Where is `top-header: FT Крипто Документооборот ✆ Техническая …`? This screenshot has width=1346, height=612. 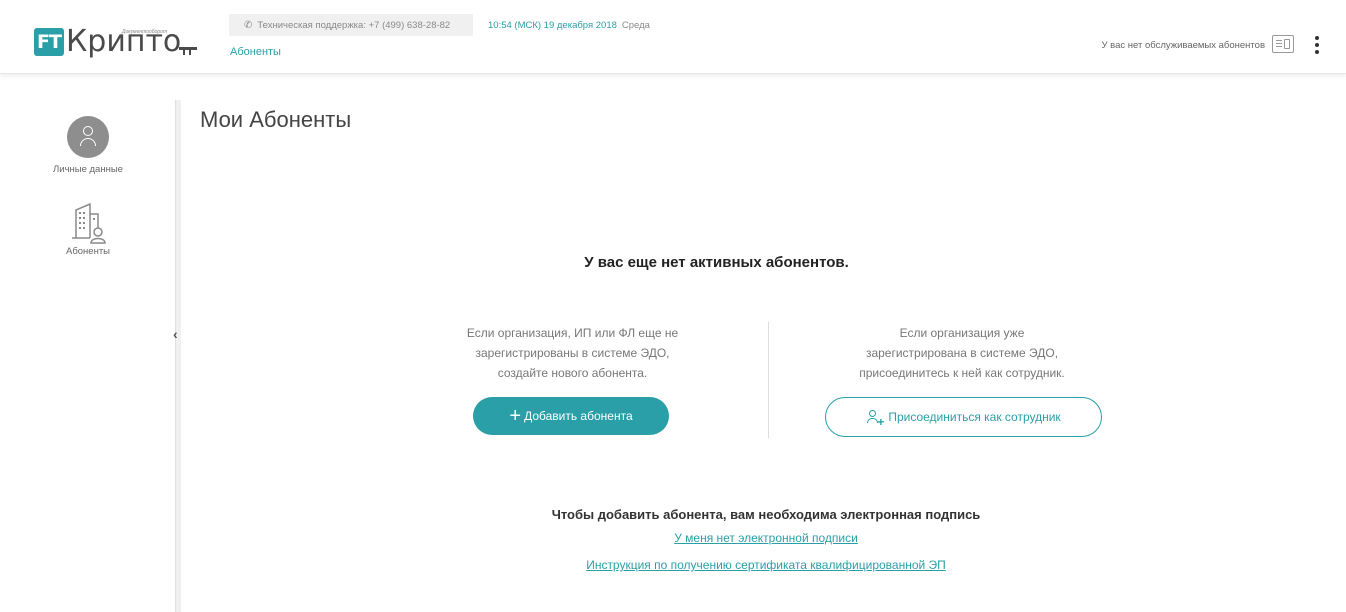 top-header: FT Крипто Документооборот ✆ Техническая … is located at coordinates (673, 37).